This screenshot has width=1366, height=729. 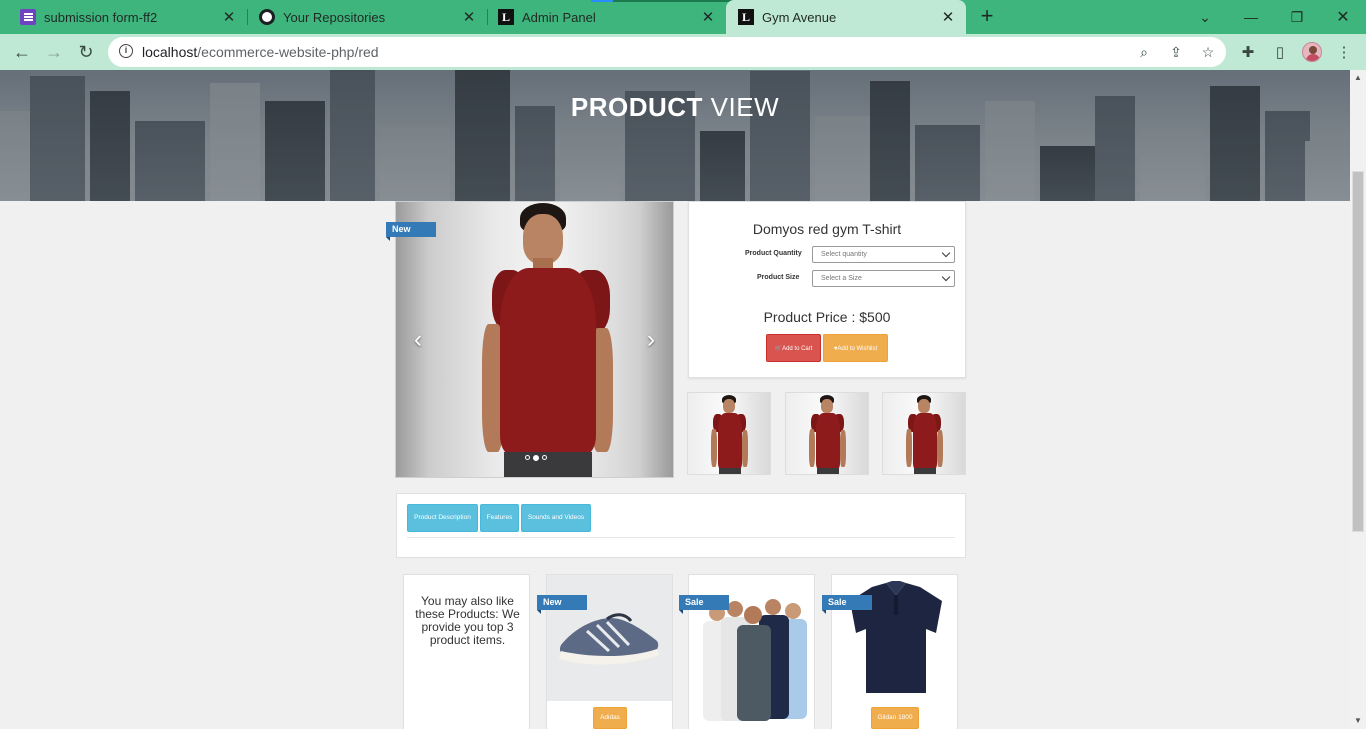 I want to click on carousel-dot-active, so click(x=536, y=457).